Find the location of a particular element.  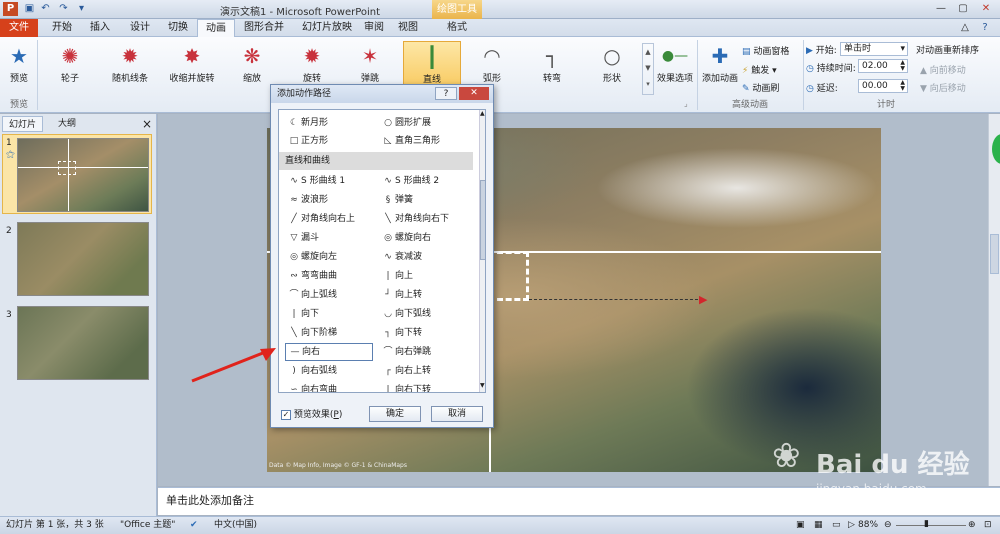

list-item: | 向右下转 is located at coordinates (406, 386).